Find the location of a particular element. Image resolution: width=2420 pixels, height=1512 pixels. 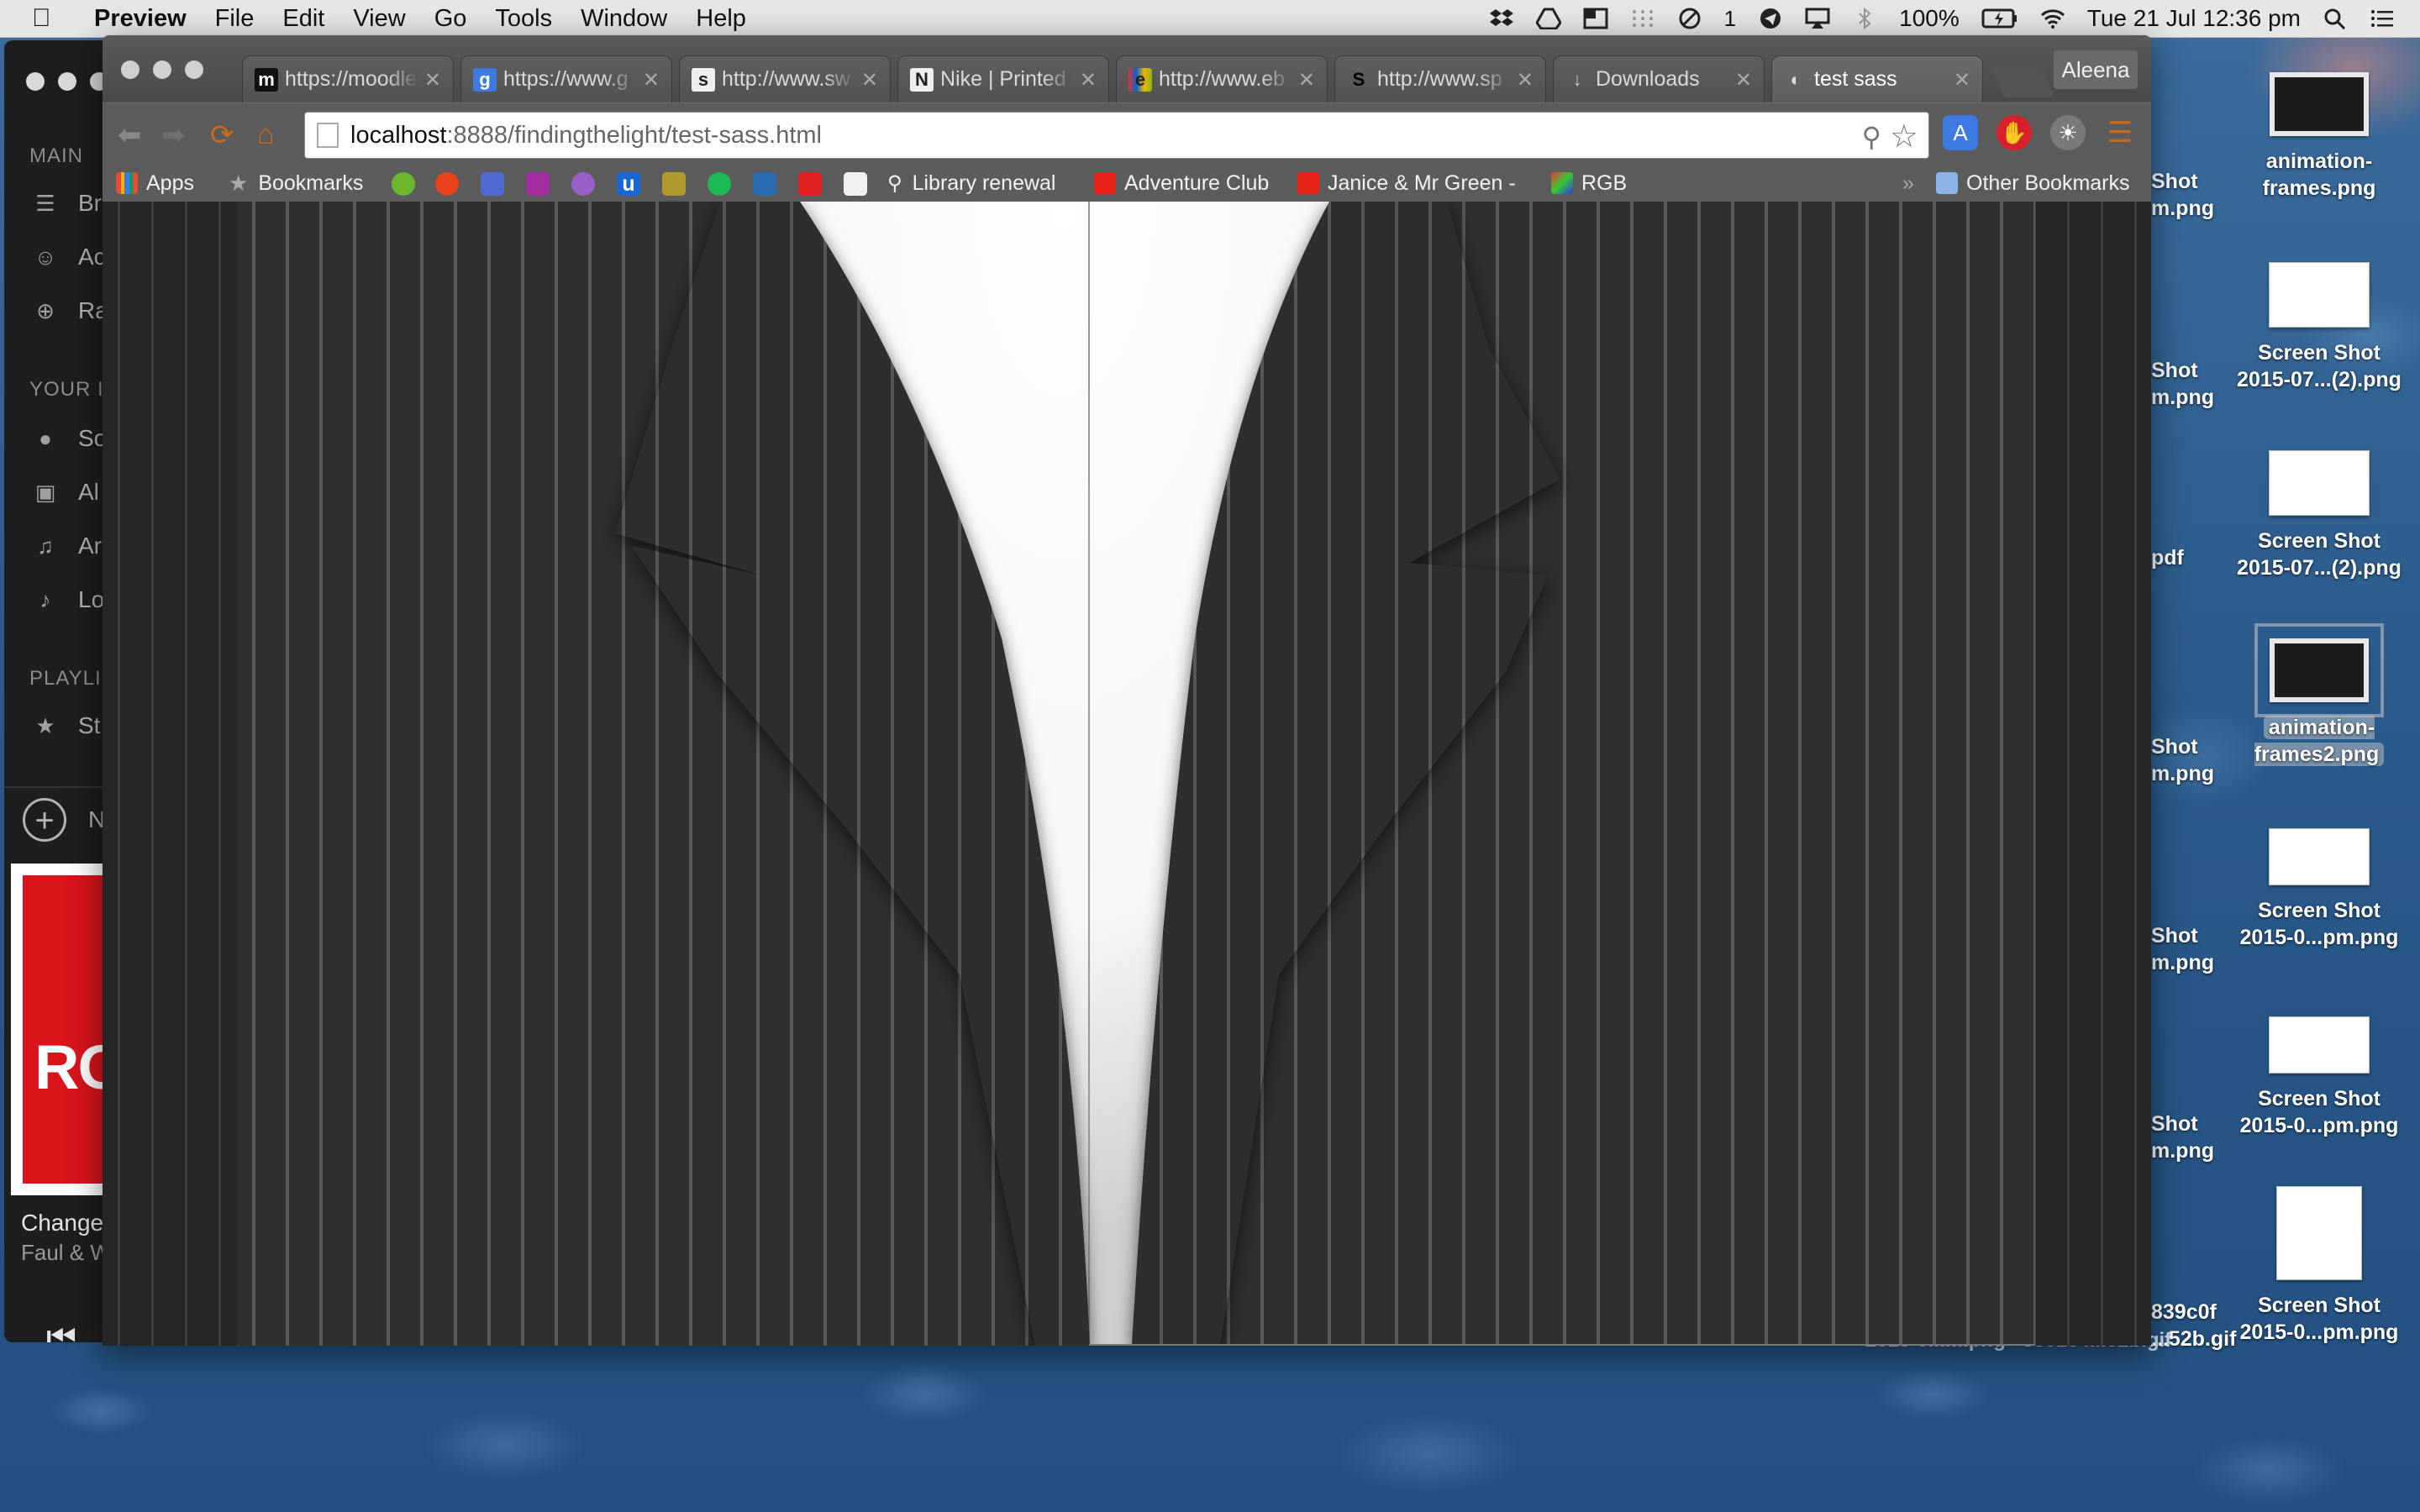

extension-off-icon: ☀ is located at coordinates (2068, 132).